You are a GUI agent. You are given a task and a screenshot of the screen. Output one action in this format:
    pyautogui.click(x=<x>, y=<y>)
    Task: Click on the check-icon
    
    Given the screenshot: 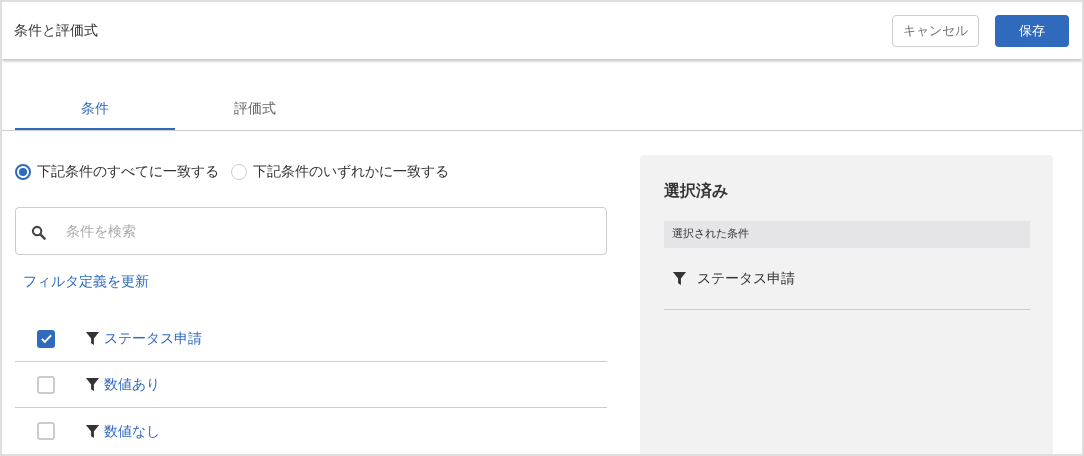 What is the action you would take?
    pyautogui.click(x=46, y=338)
    